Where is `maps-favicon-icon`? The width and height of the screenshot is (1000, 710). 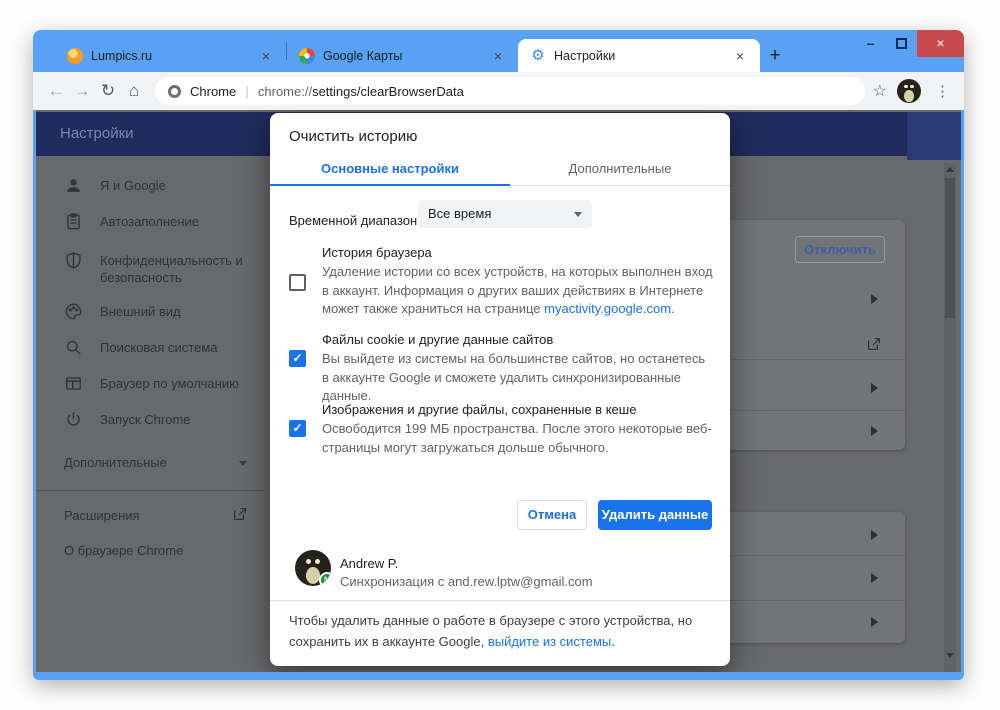
maps-favicon-icon is located at coordinates (307, 55).